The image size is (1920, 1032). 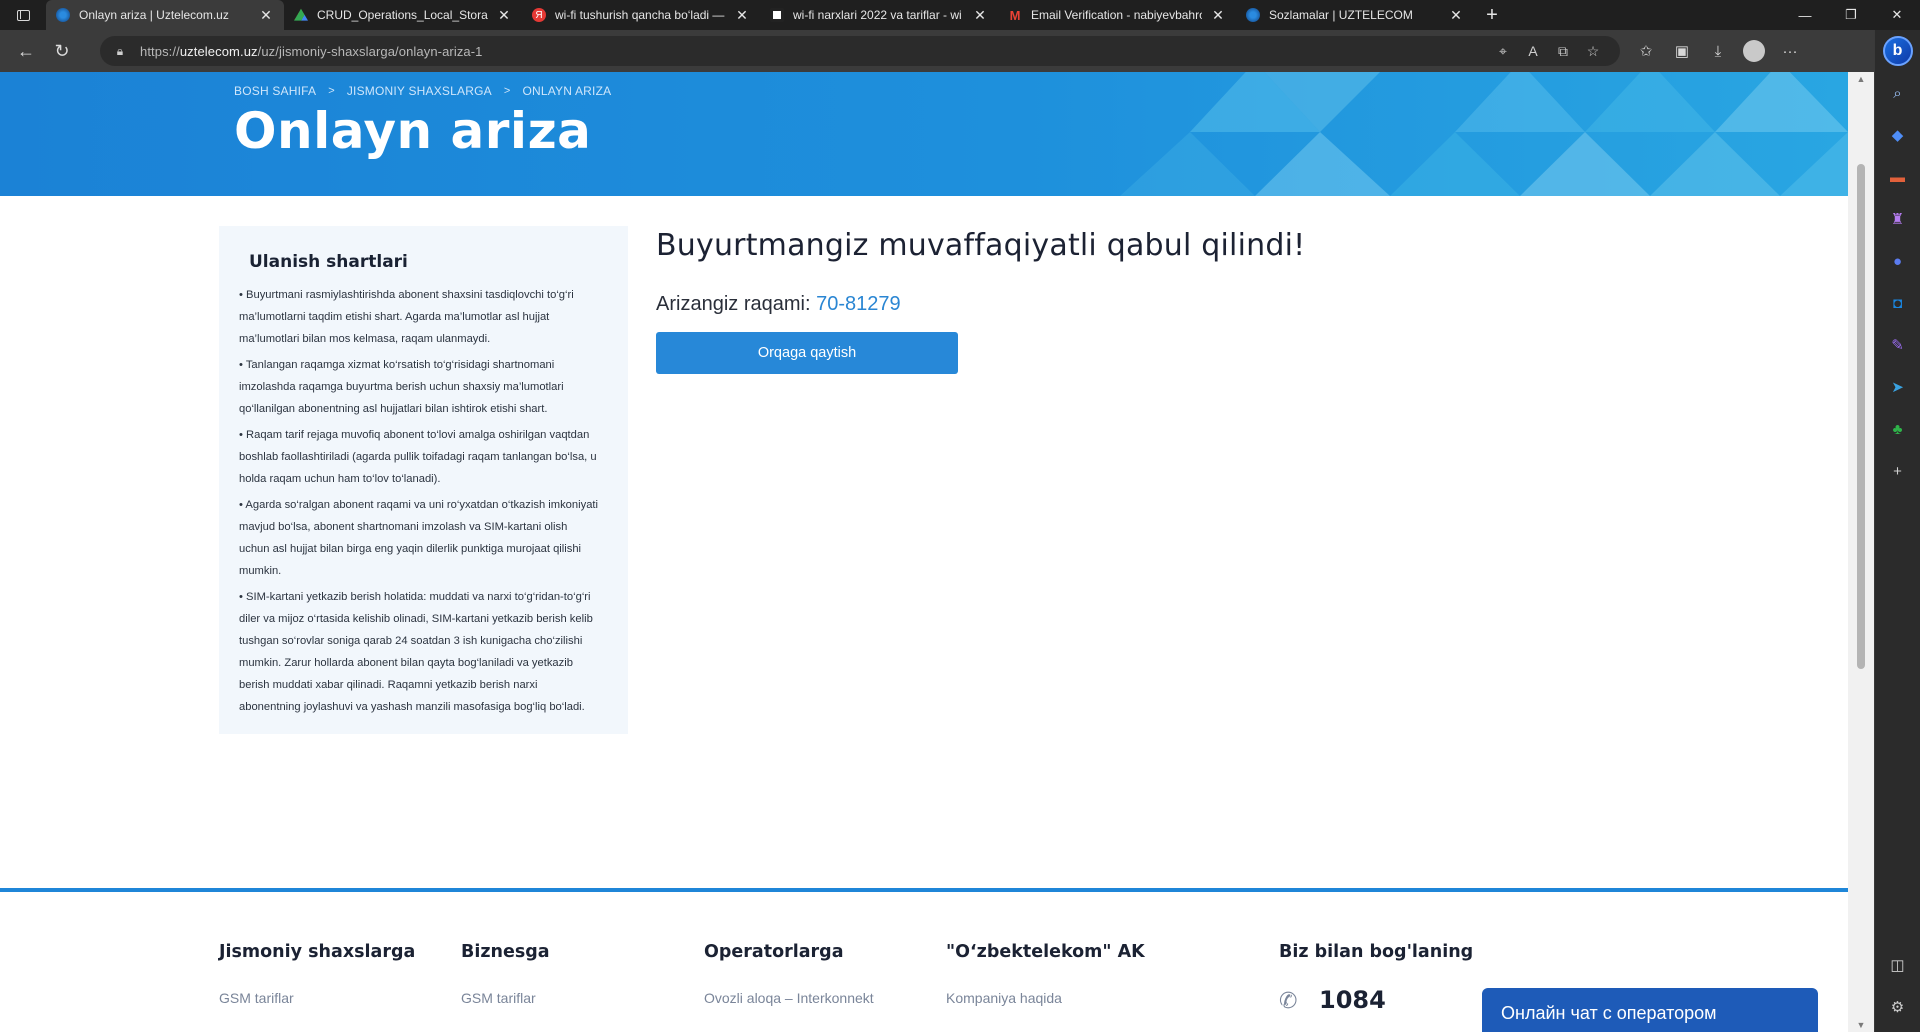 What do you see at coordinates (419, 91) in the screenshot?
I see `breadcrumb-individuals: JISMONIY SHAXSLARGA` at bounding box center [419, 91].